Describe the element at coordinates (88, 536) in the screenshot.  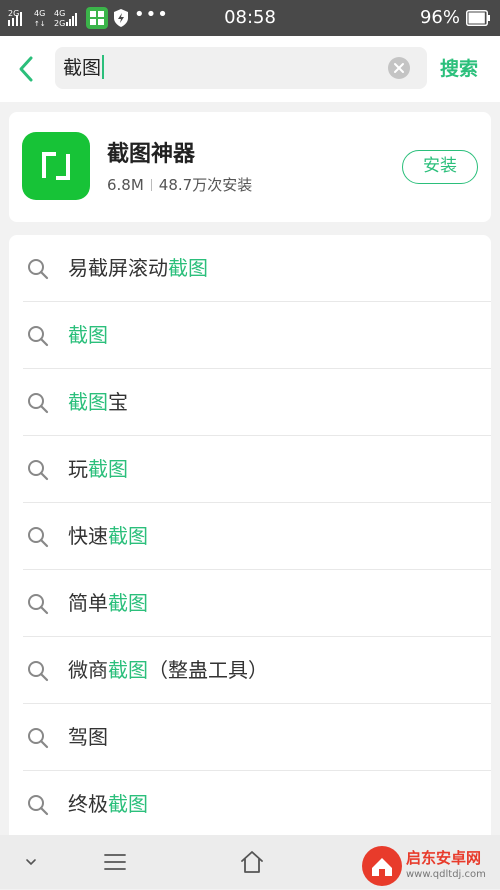
I see `suggestion-prefix: 快速` at that location.